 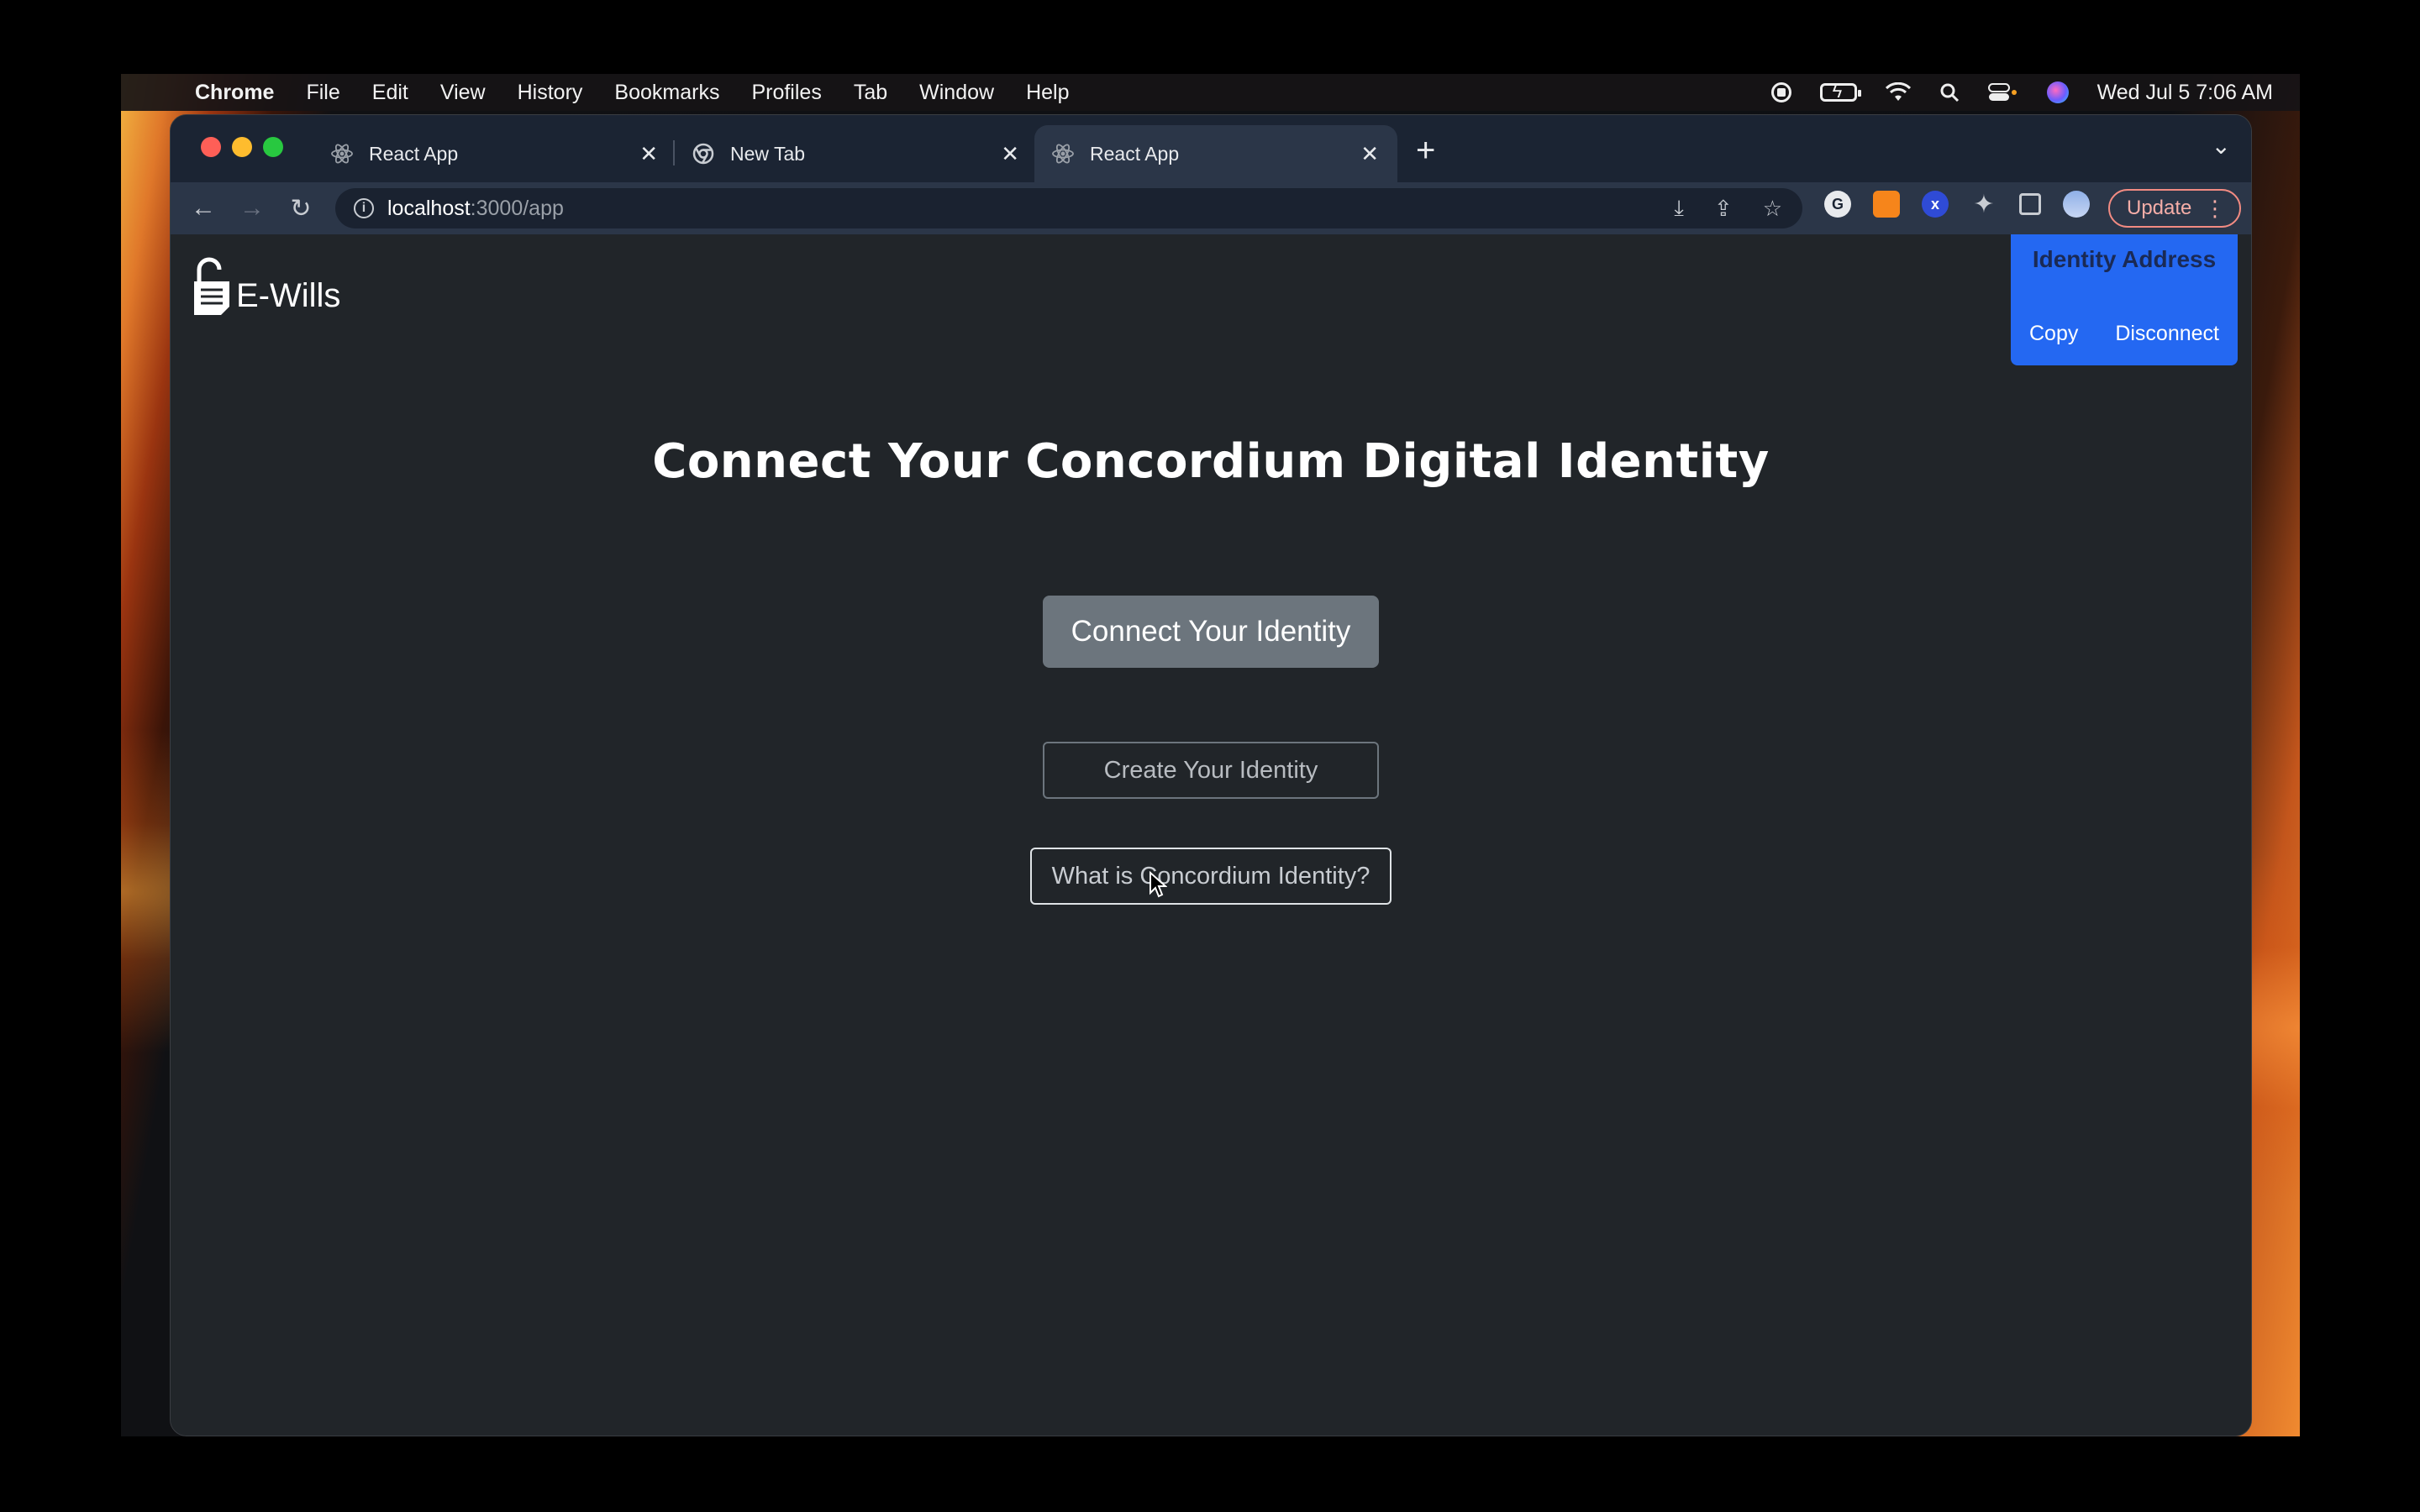 What do you see at coordinates (1211, 876) in the screenshot?
I see `what-is-concordium-identity-button: What is Concordium Identity?` at bounding box center [1211, 876].